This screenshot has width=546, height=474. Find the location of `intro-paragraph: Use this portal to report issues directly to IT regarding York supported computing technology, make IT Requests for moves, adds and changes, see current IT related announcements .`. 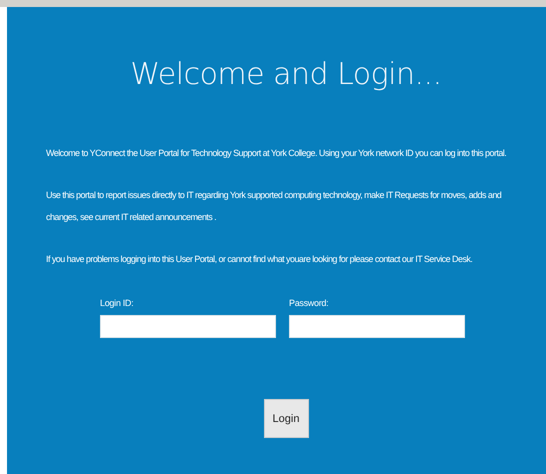

intro-paragraph: Use this portal to report issues directly to IT regarding York supported computing technology, make IT Requests for moves, adds and changes, see current IT related announcements . is located at coordinates (274, 206).